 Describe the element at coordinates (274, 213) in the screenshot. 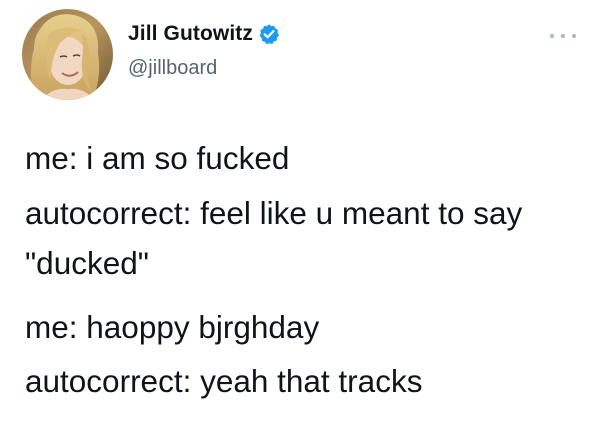

I see `tweet-text-line: autocorrect: feel like u meant to say` at that location.